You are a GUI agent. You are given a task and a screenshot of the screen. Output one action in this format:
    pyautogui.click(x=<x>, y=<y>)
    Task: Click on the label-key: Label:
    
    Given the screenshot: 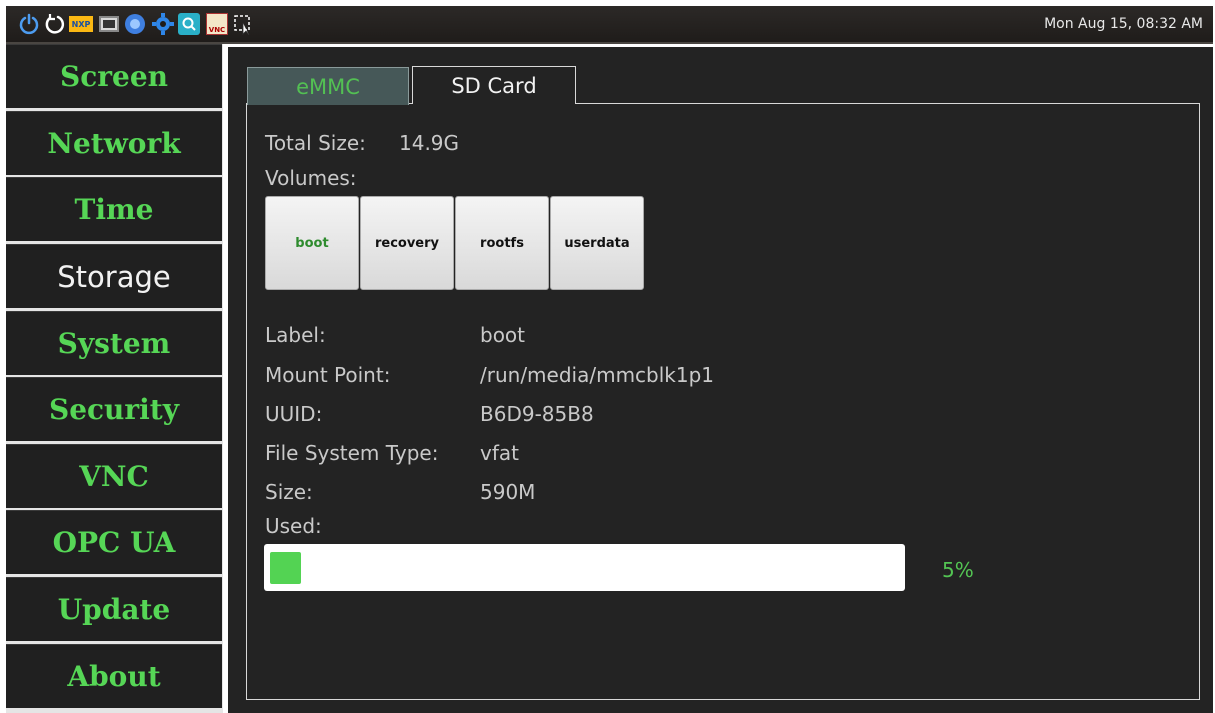 What is the action you would take?
    pyautogui.click(x=295, y=335)
    